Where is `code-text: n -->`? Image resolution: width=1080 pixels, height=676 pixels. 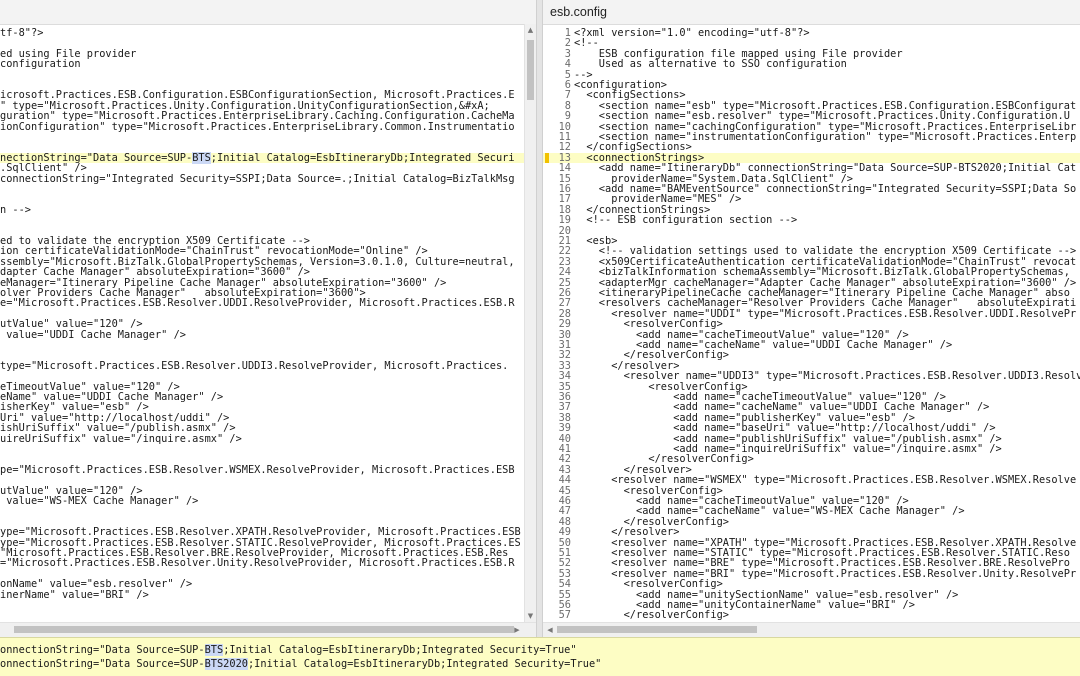 code-text: n --> is located at coordinates (15, 209).